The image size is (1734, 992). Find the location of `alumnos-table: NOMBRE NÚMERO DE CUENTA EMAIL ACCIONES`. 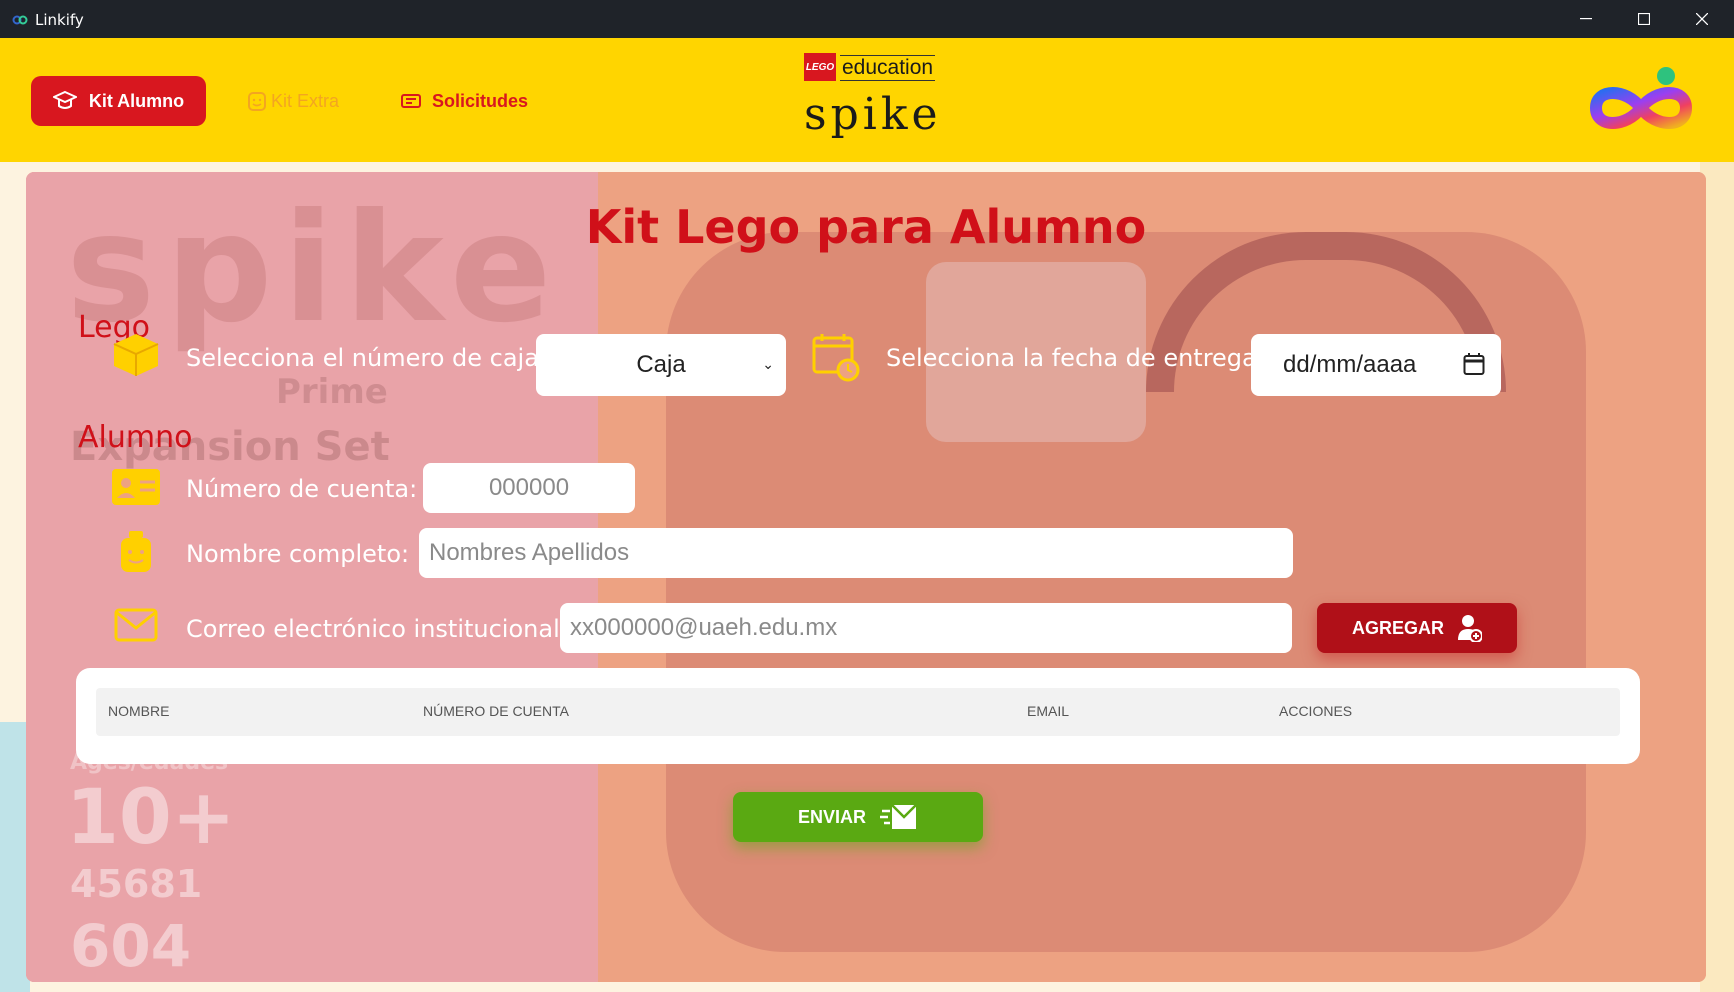

alumnos-table: NOMBRE NÚMERO DE CUENTA EMAIL ACCIONES is located at coordinates (858, 716).